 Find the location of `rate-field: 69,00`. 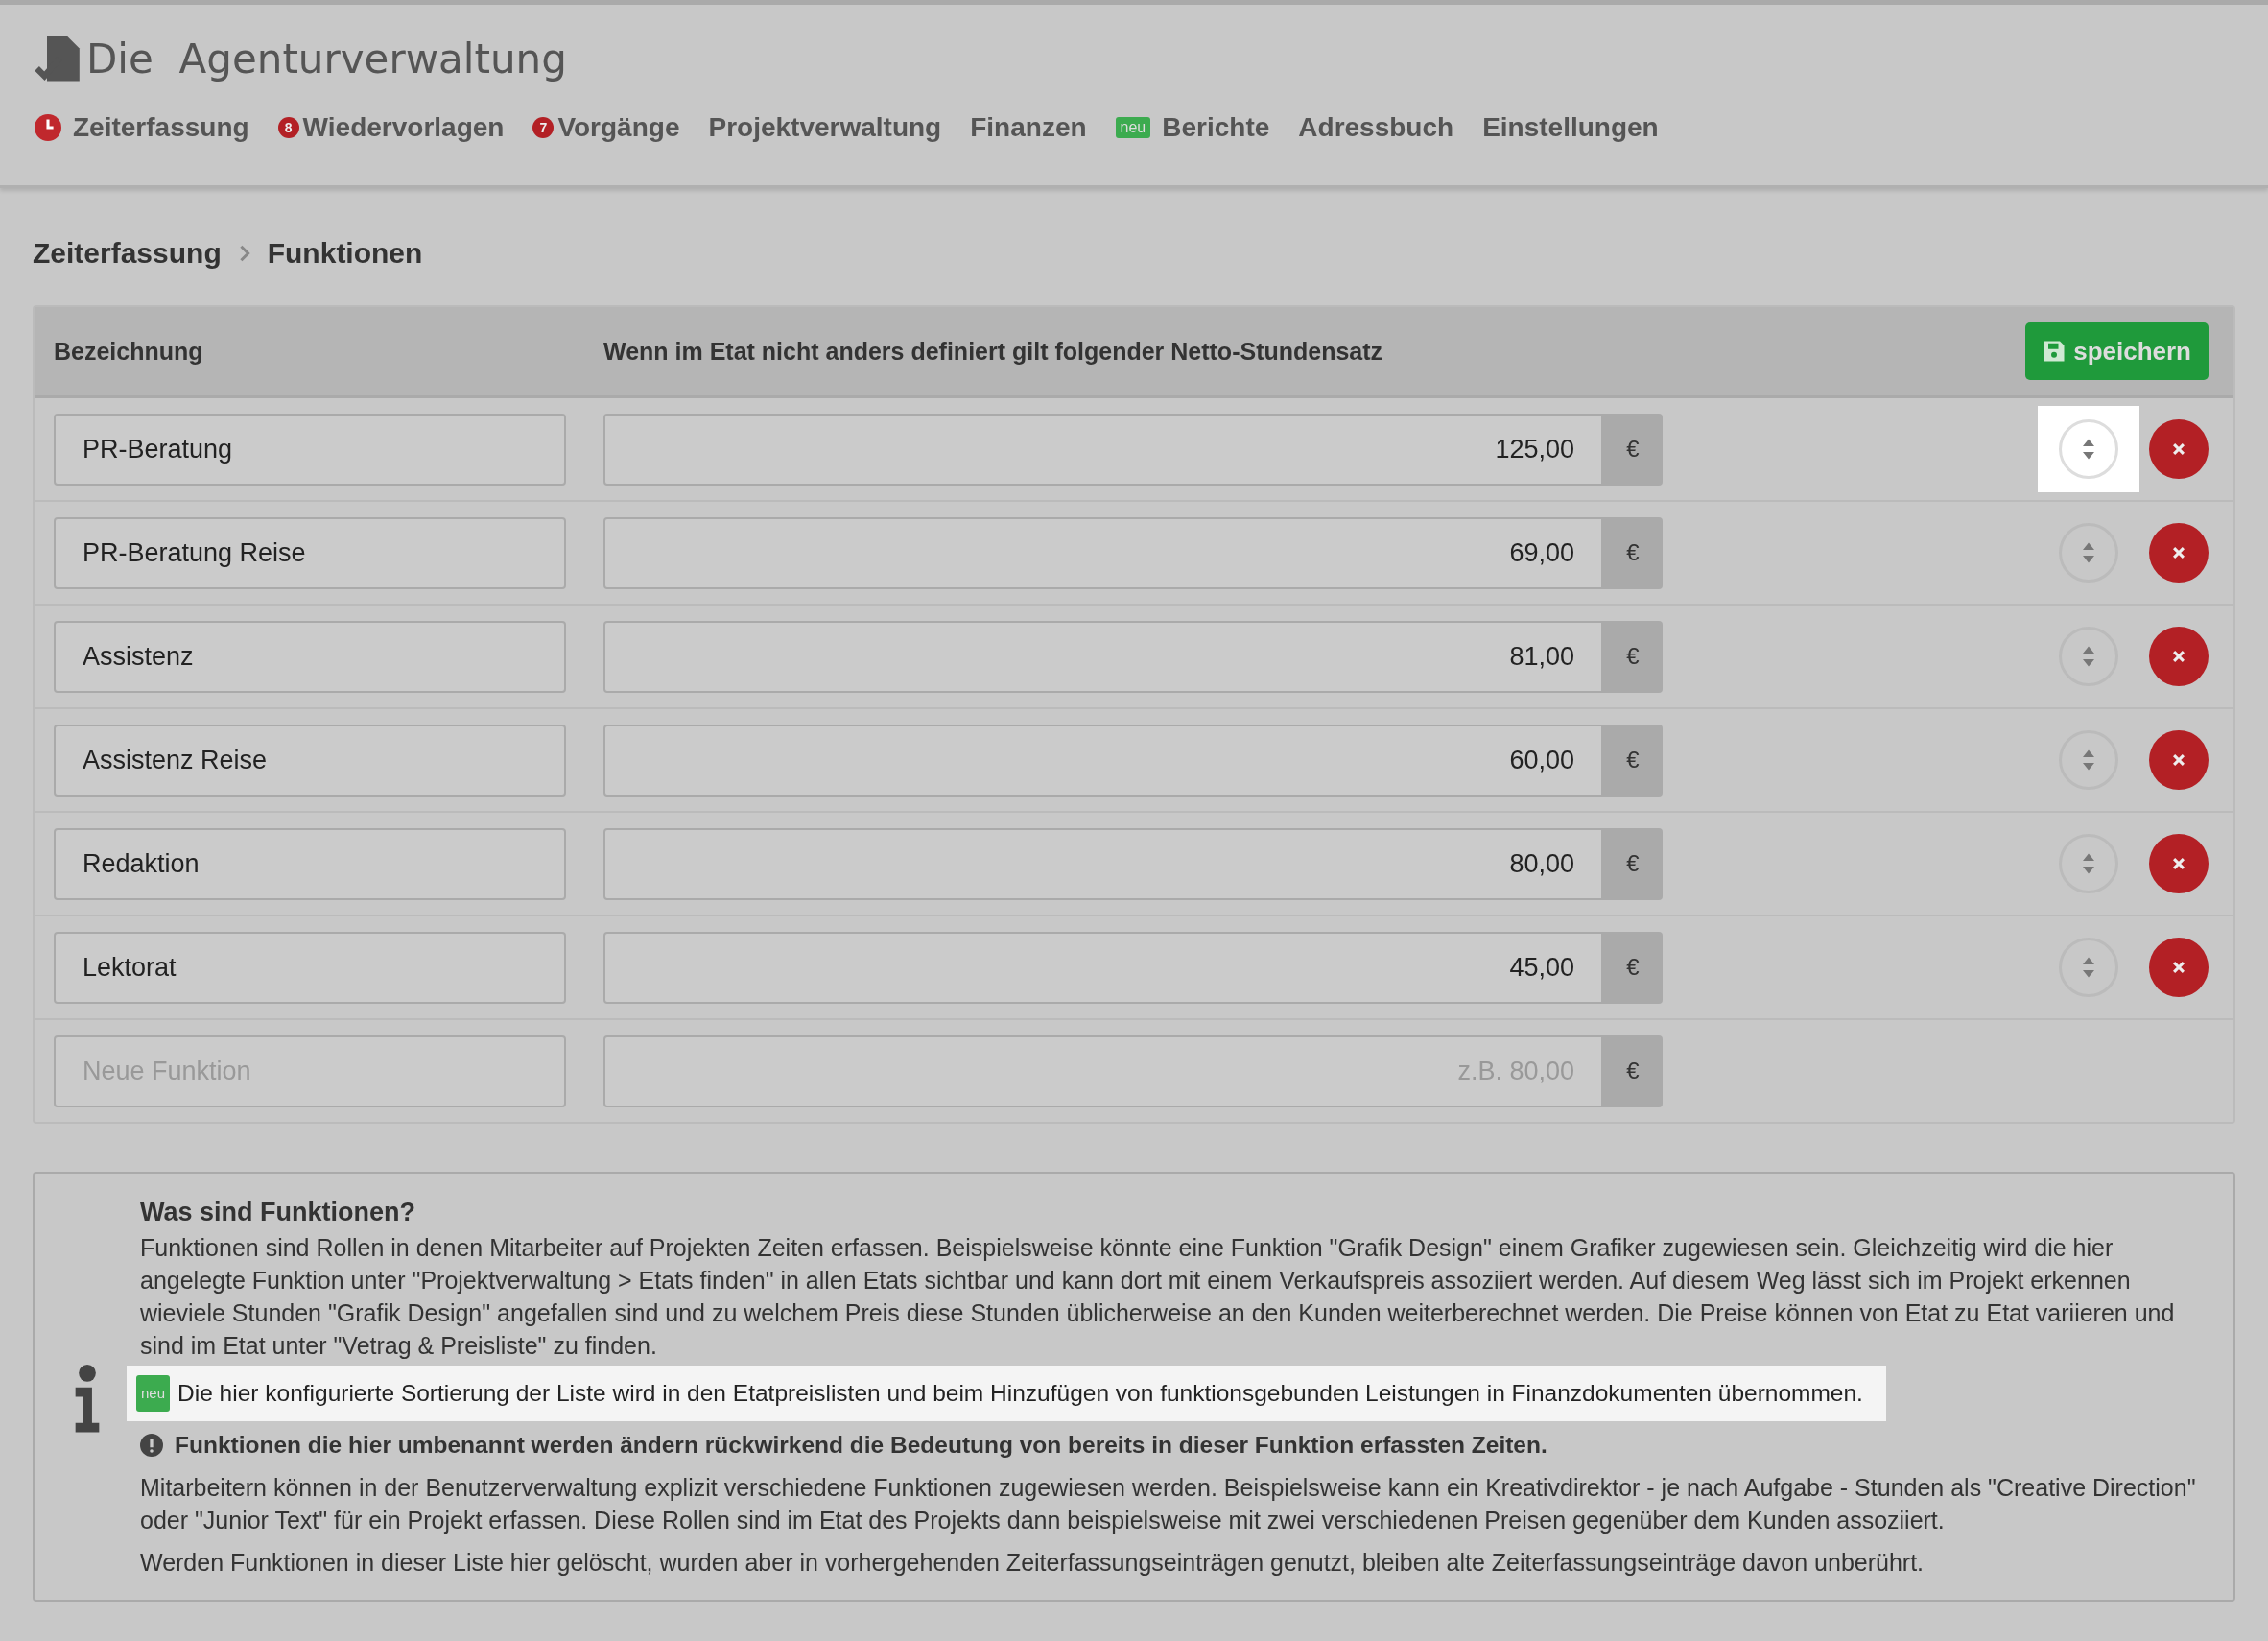

rate-field: 69,00 is located at coordinates (1103, 552).